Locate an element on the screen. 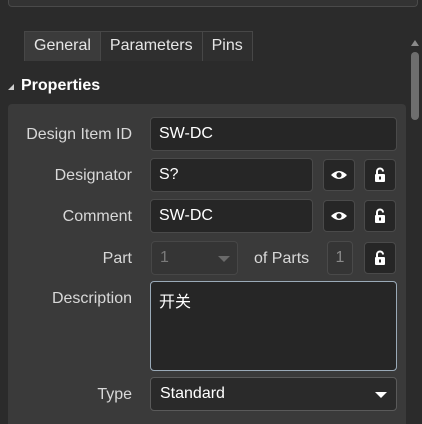  parts-count: 1 is located at coordinates (340, 258).